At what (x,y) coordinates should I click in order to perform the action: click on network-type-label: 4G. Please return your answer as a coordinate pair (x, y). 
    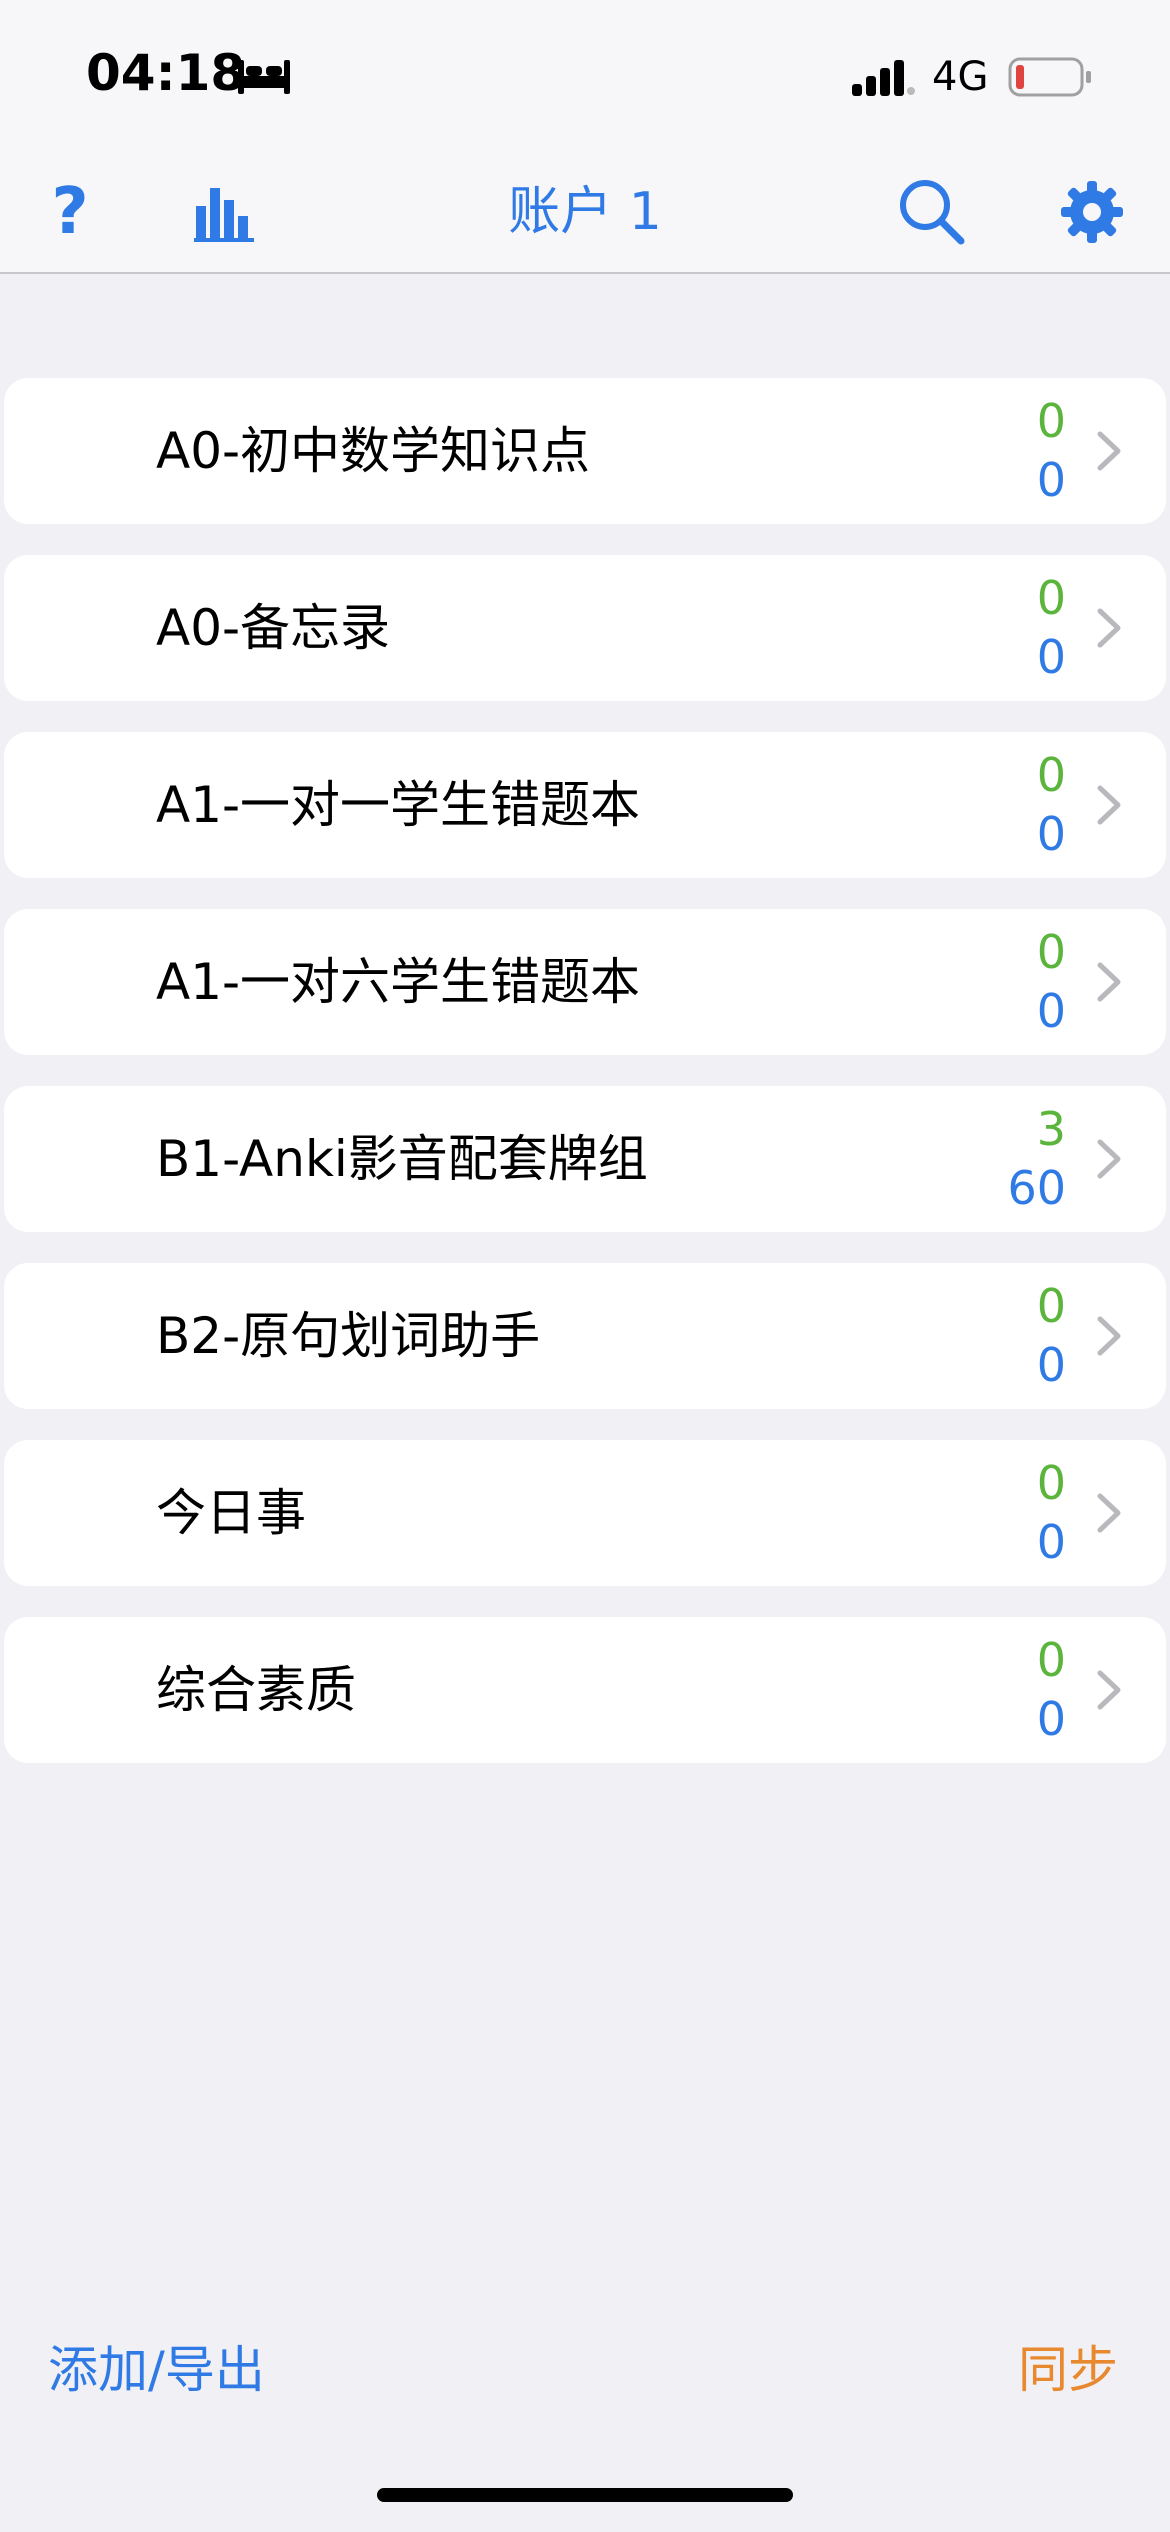
    Looking at the image, I should click on (960, 77).